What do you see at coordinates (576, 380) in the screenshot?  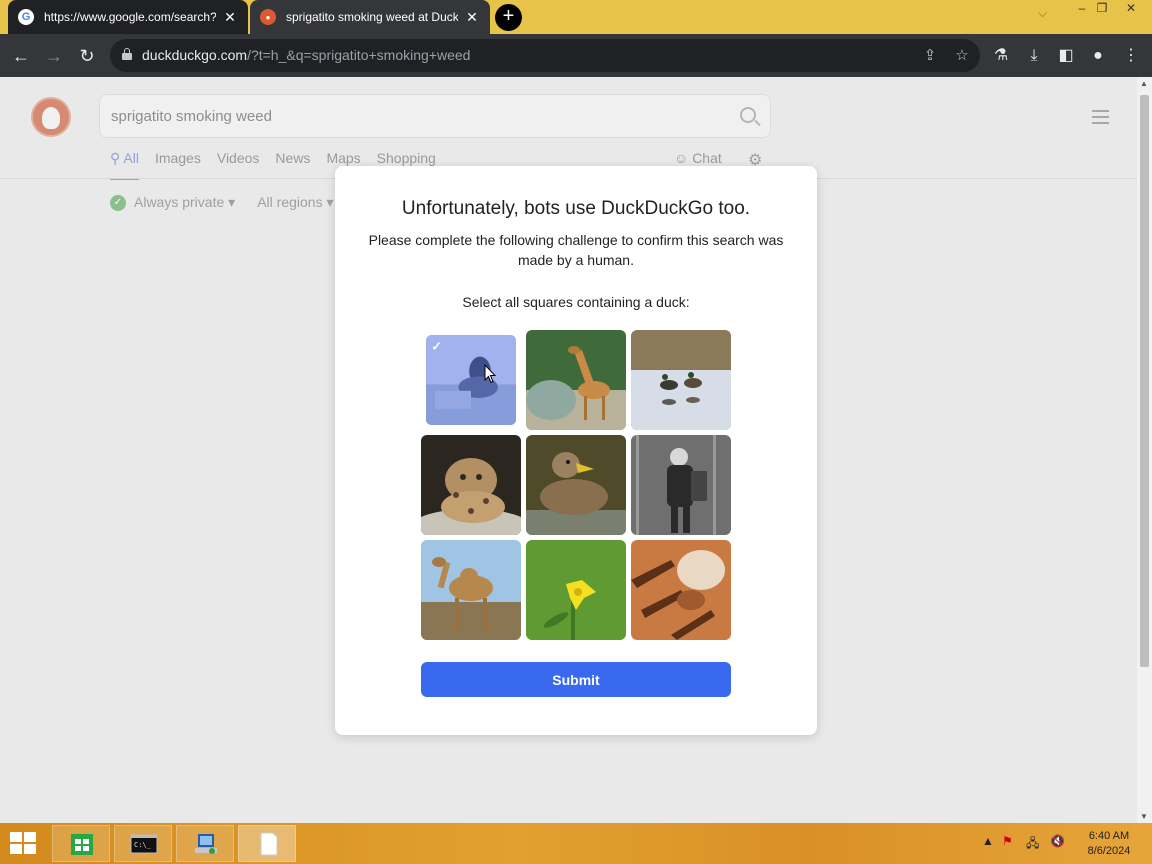 I see `tile-giraffe` at bounding box center [576, 380].